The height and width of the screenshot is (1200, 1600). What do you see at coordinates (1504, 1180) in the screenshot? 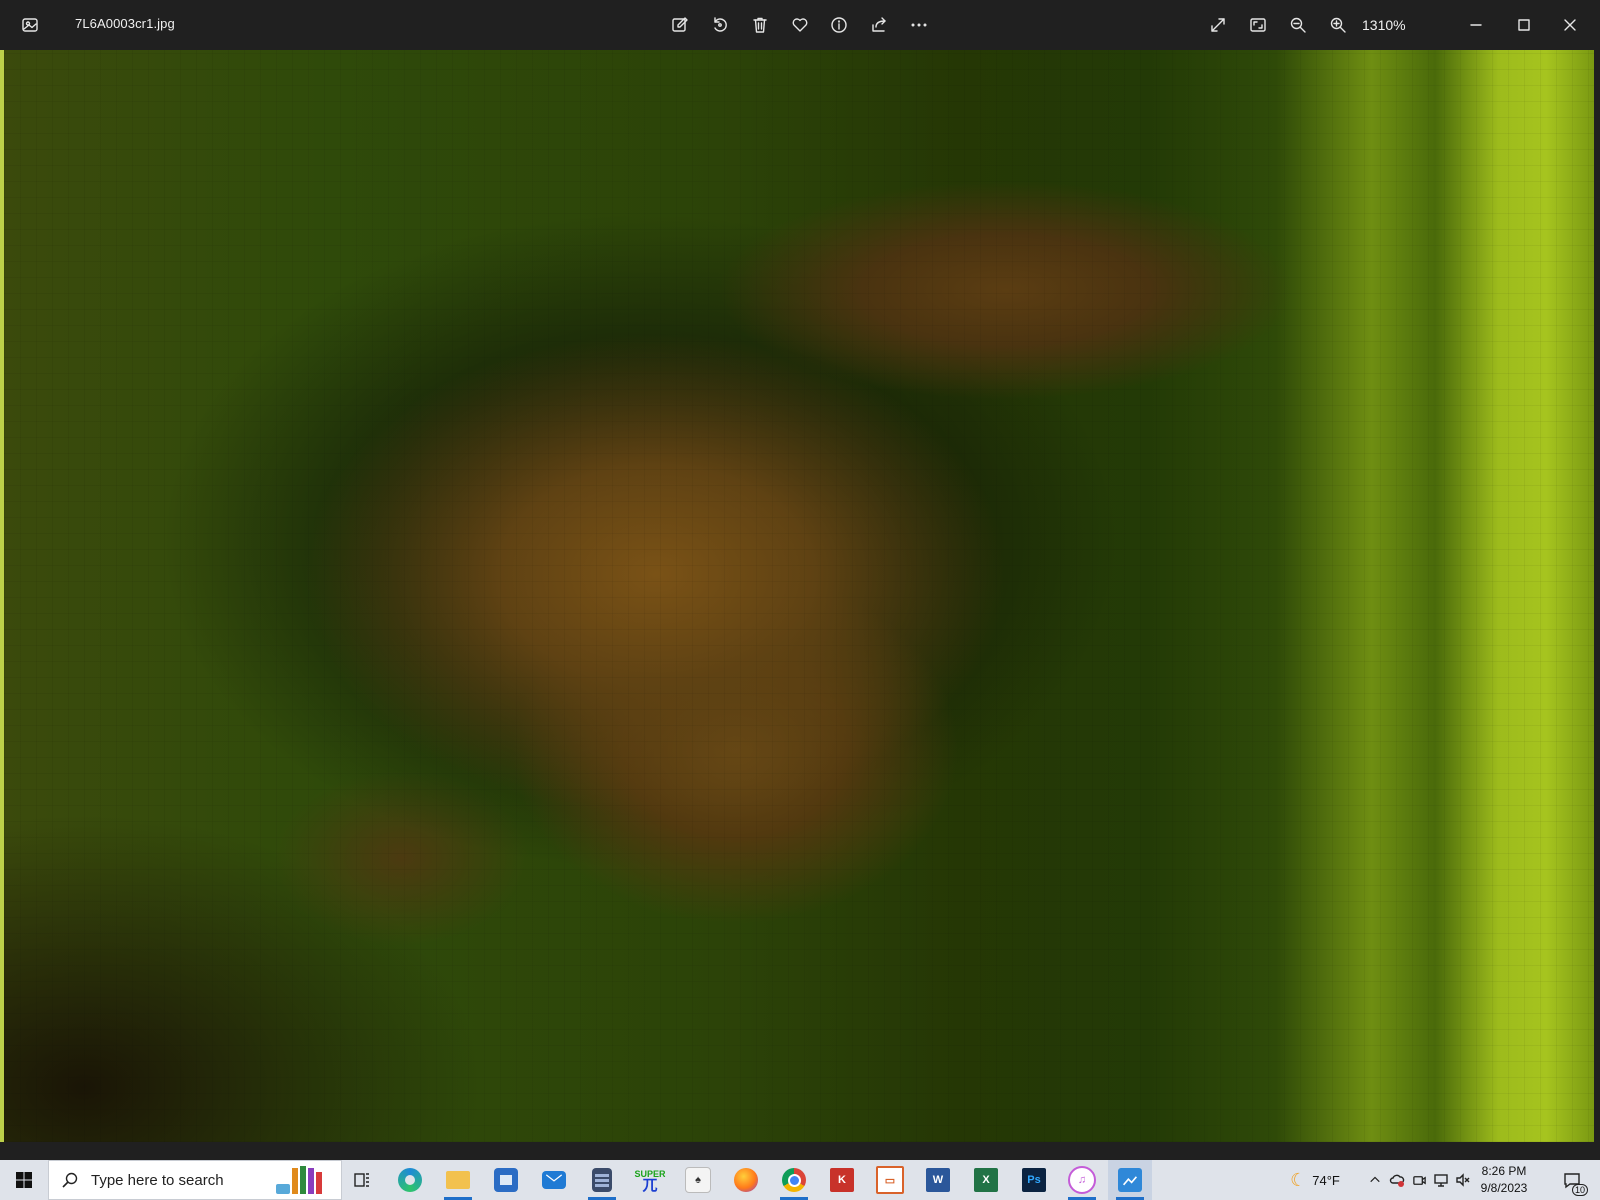
I see `taskbar-clock: 8:26 PM 9/8/2023` at bounding box center [1504, 1180].